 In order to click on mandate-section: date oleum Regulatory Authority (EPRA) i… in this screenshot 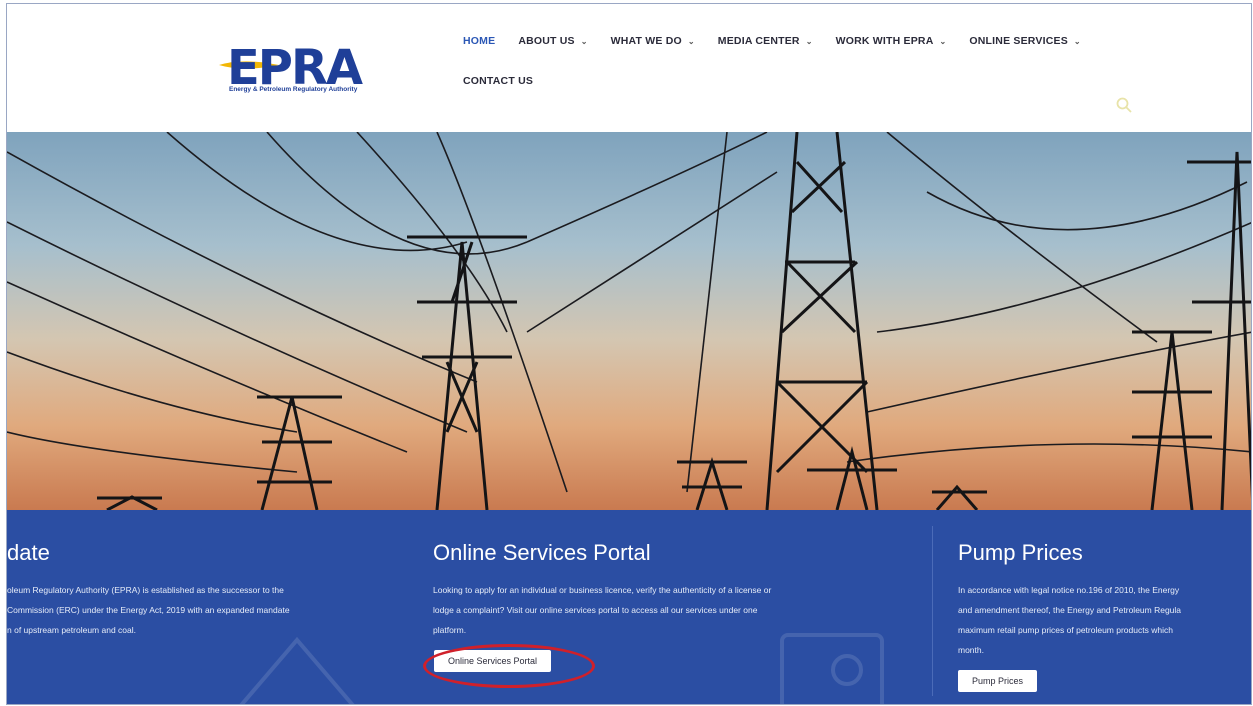, I will do `click(148, 590)`.